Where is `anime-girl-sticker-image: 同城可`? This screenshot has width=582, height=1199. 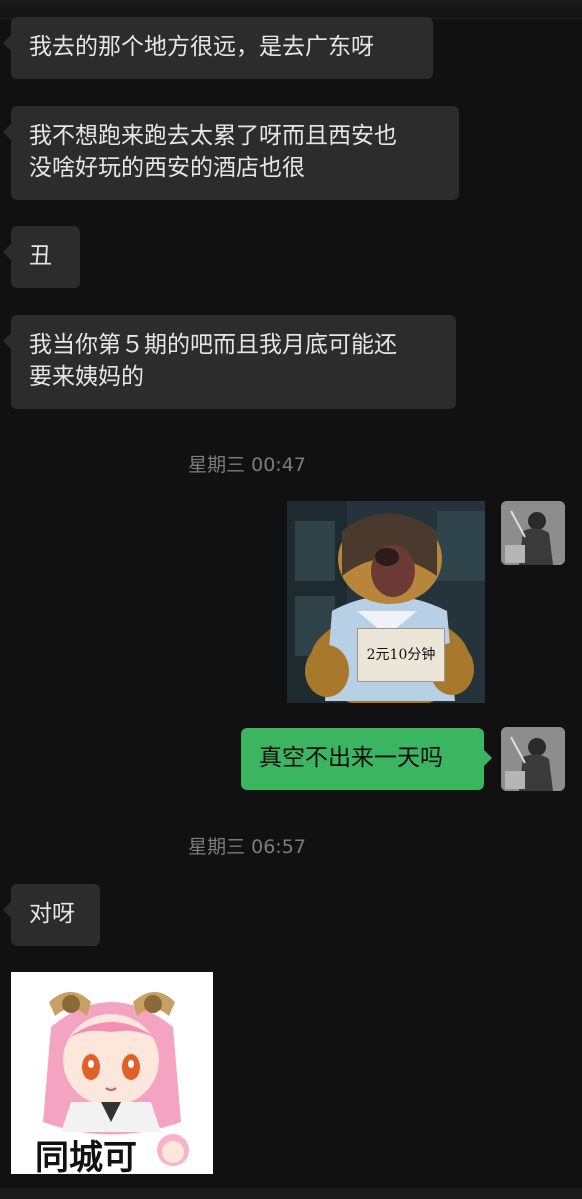
anime-girl-sticker-image: 同城可 is located at coordinates (112, 1073).